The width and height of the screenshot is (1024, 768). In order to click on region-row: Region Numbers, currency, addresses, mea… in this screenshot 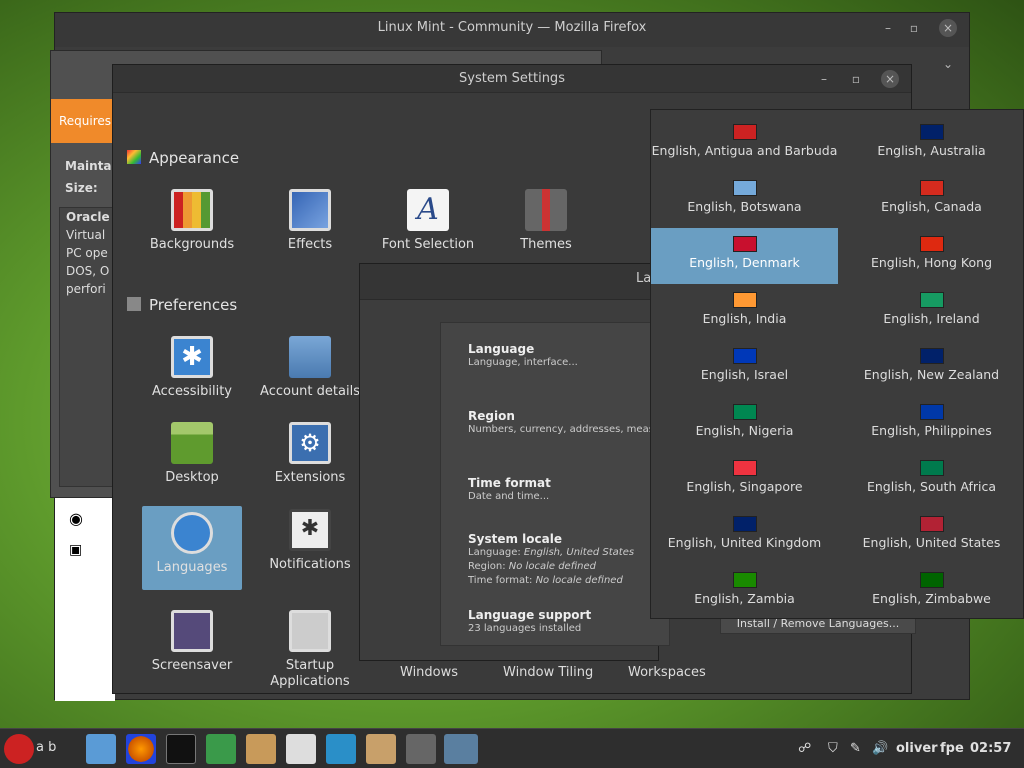, I will do `click(561, 423)`.